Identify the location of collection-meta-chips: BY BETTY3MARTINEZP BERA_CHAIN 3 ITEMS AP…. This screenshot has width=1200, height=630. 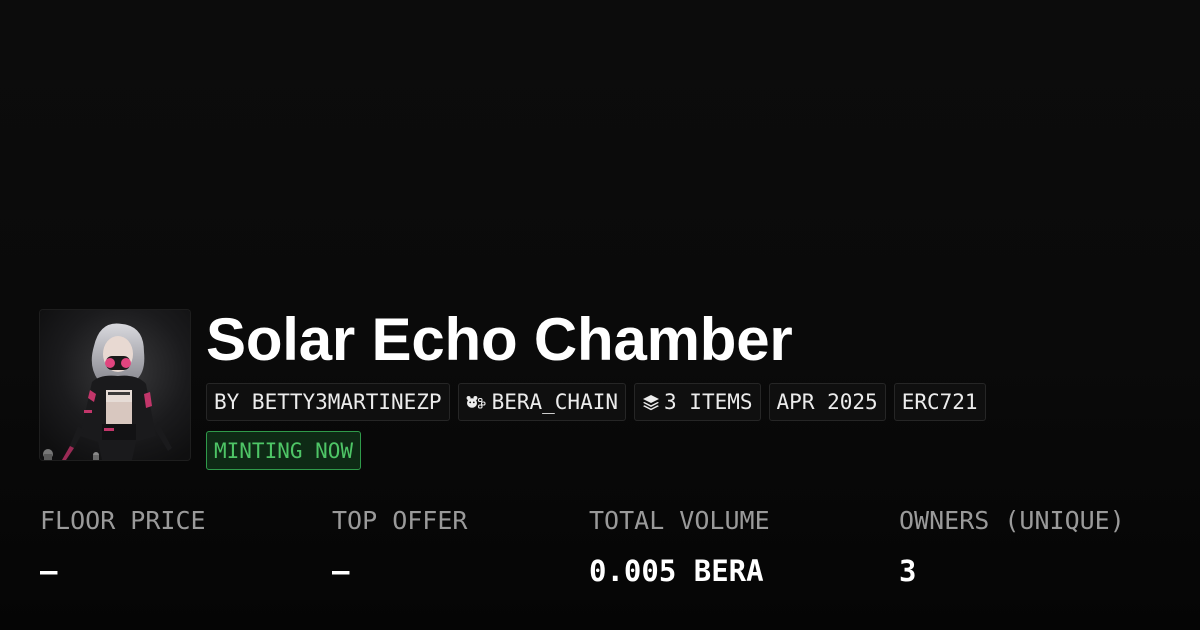
(596, 402).